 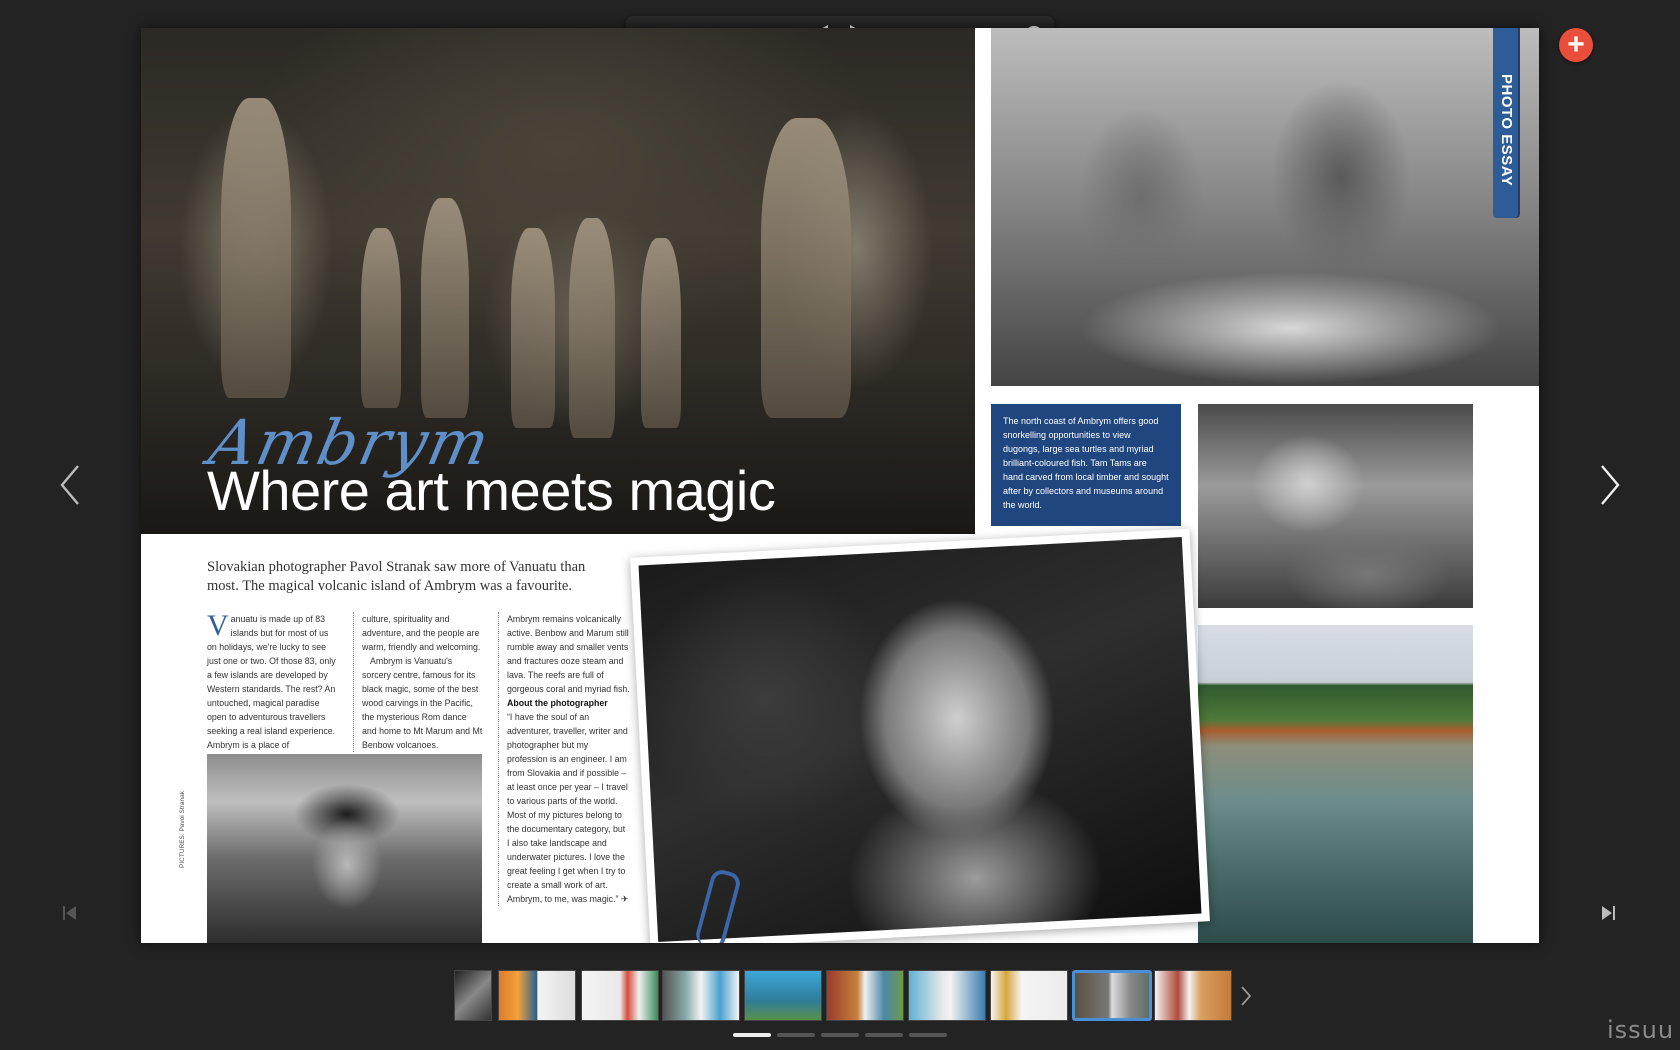 I want to click on photographer-portrait, so click(x=344, y=848).